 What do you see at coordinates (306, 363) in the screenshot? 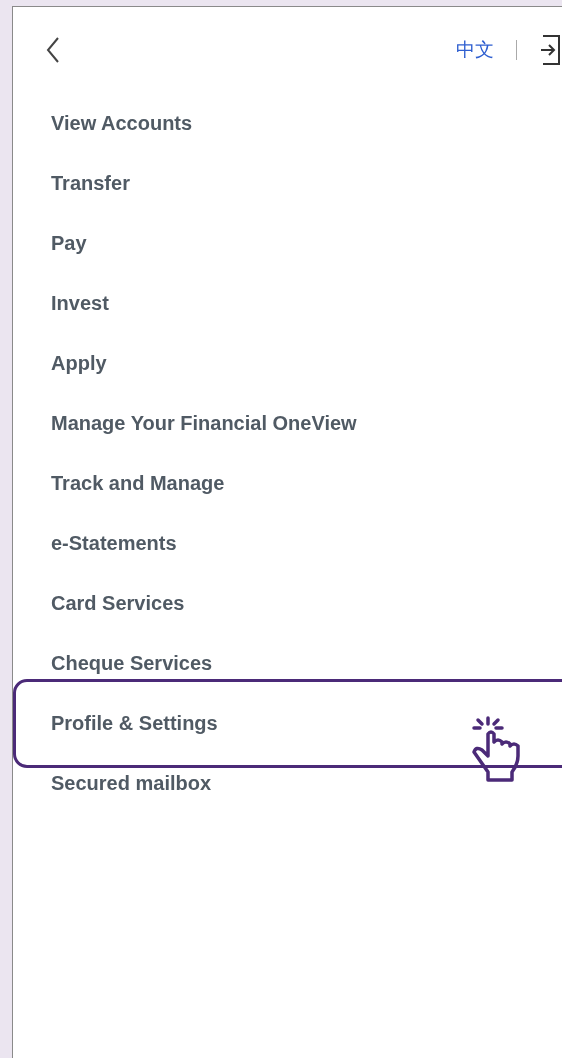
I see `menu-item: Apply` at bounding box center [306, 363].